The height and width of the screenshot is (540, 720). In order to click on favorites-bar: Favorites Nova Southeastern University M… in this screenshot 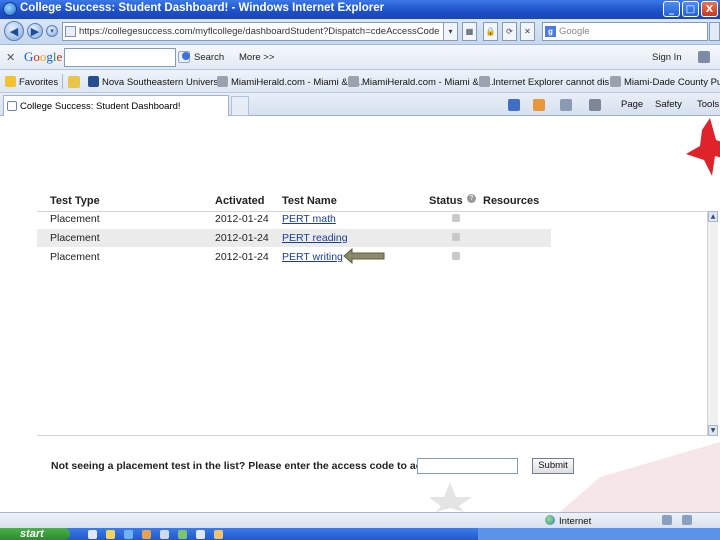, I will do `click(360, 81)`.